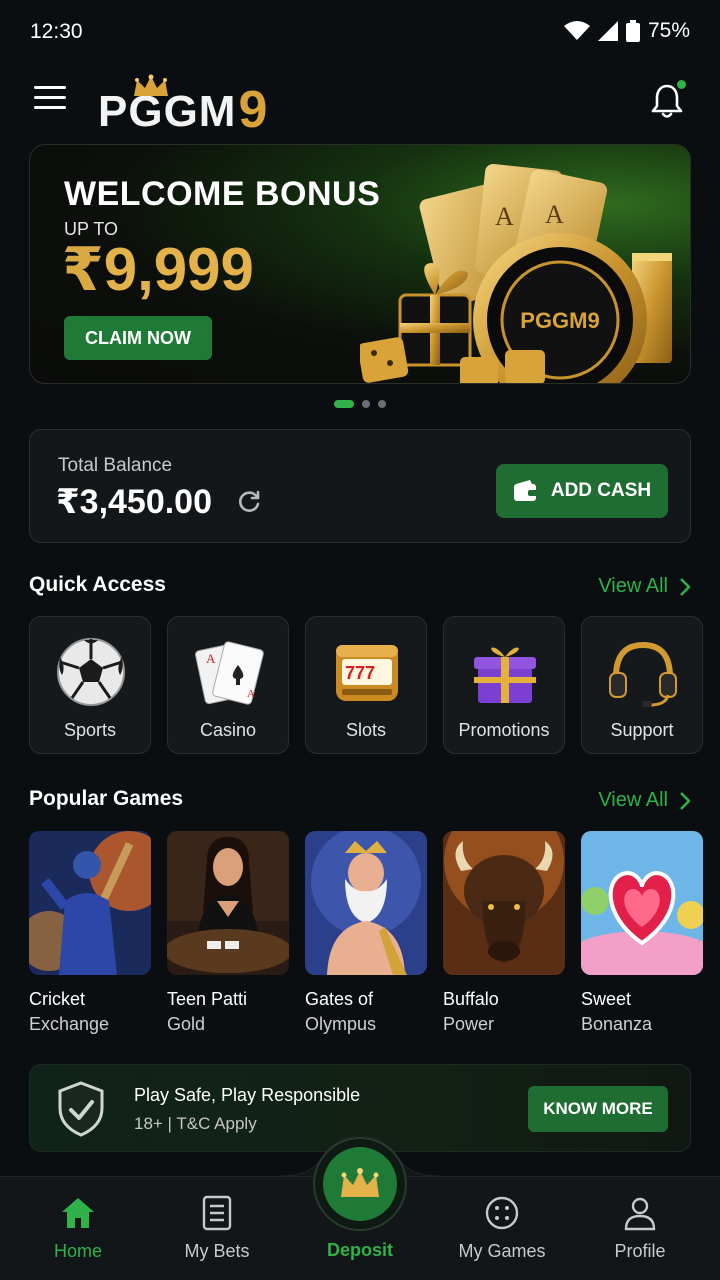 This screenshot has width=720, height=1280. I want to click on quick-access-label: Promotions, so click(504, 730).